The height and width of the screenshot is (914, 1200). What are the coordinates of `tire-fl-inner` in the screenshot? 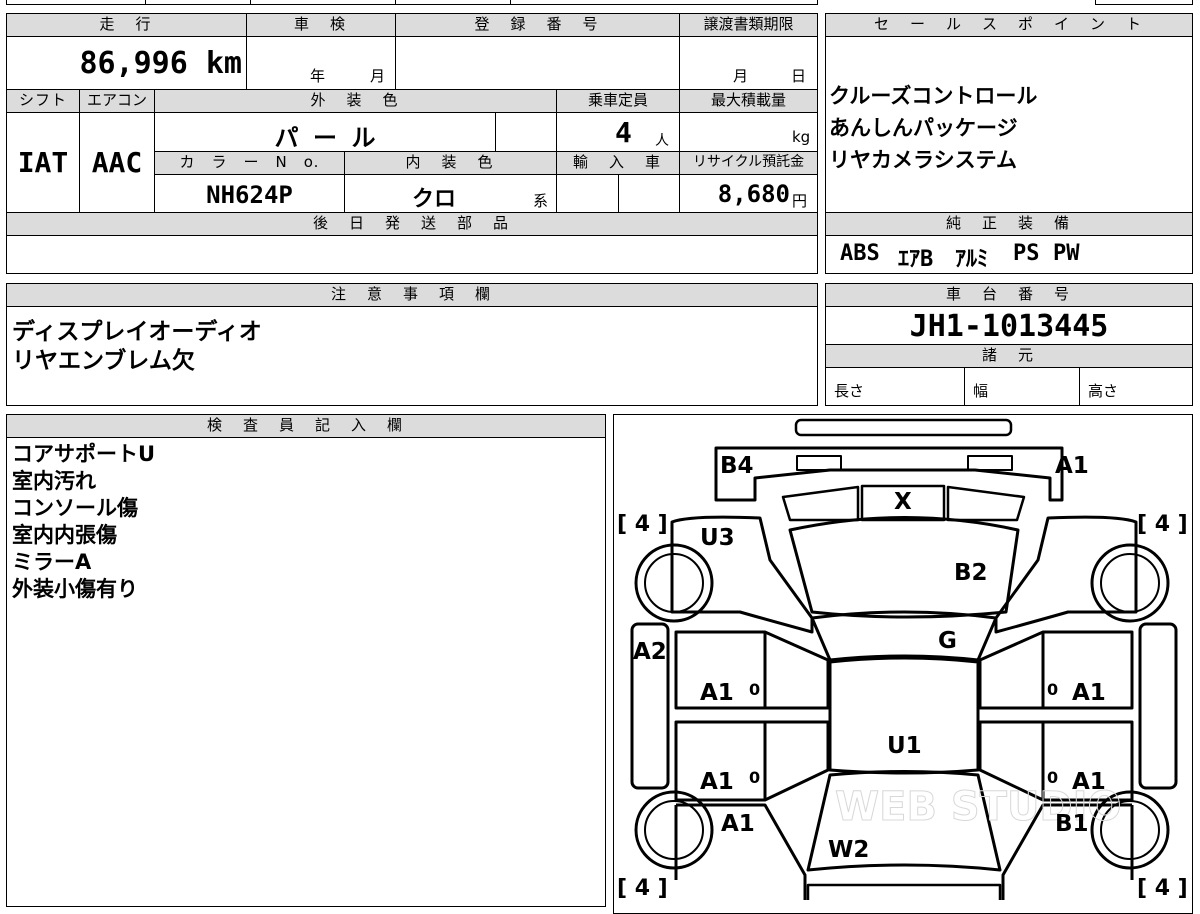 It's located at (674, 830).